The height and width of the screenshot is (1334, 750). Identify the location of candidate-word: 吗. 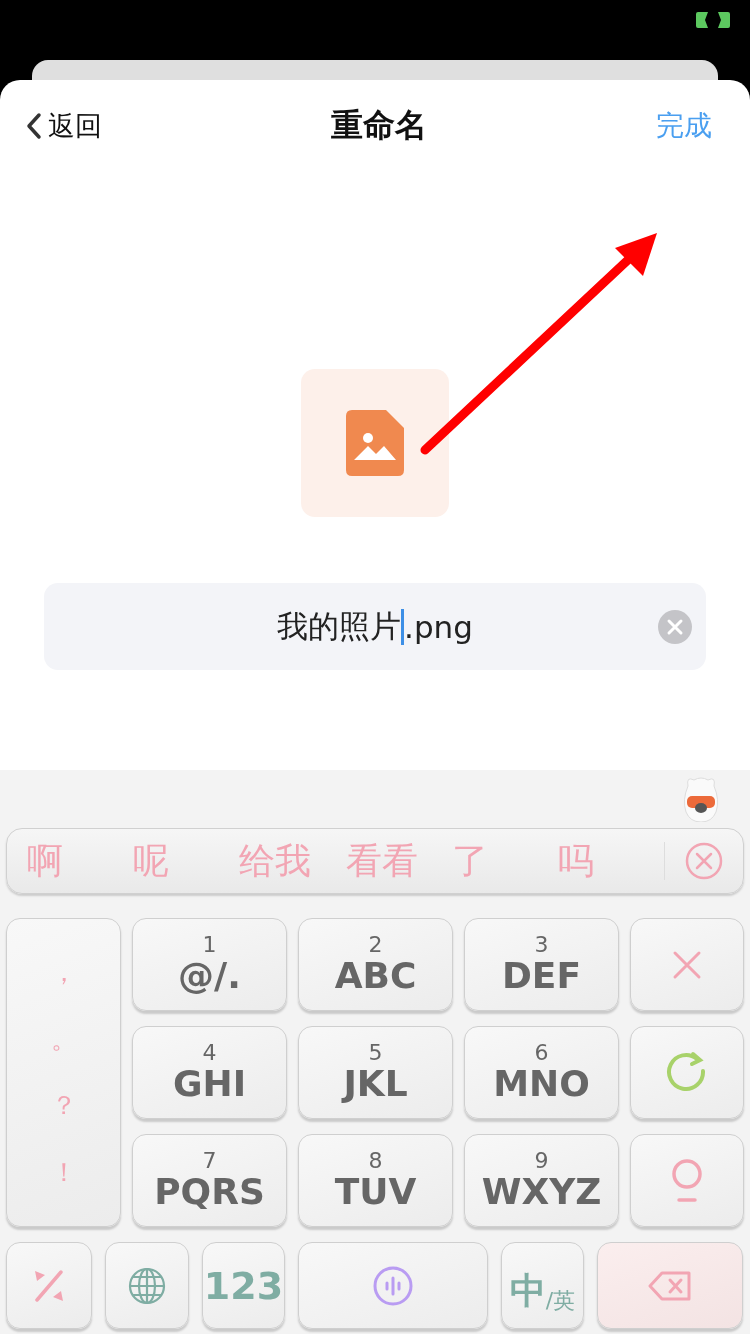
(611, 861).